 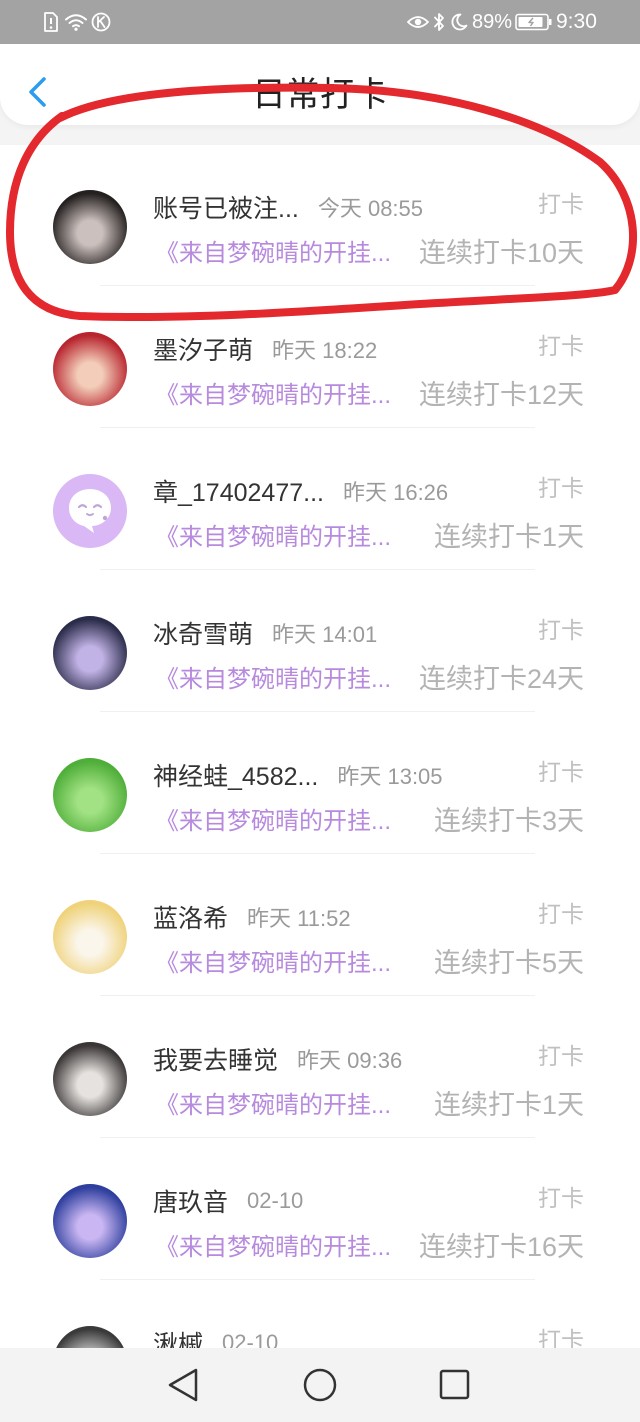 I want to click on wifi-icon, so click(x=76, y=22).